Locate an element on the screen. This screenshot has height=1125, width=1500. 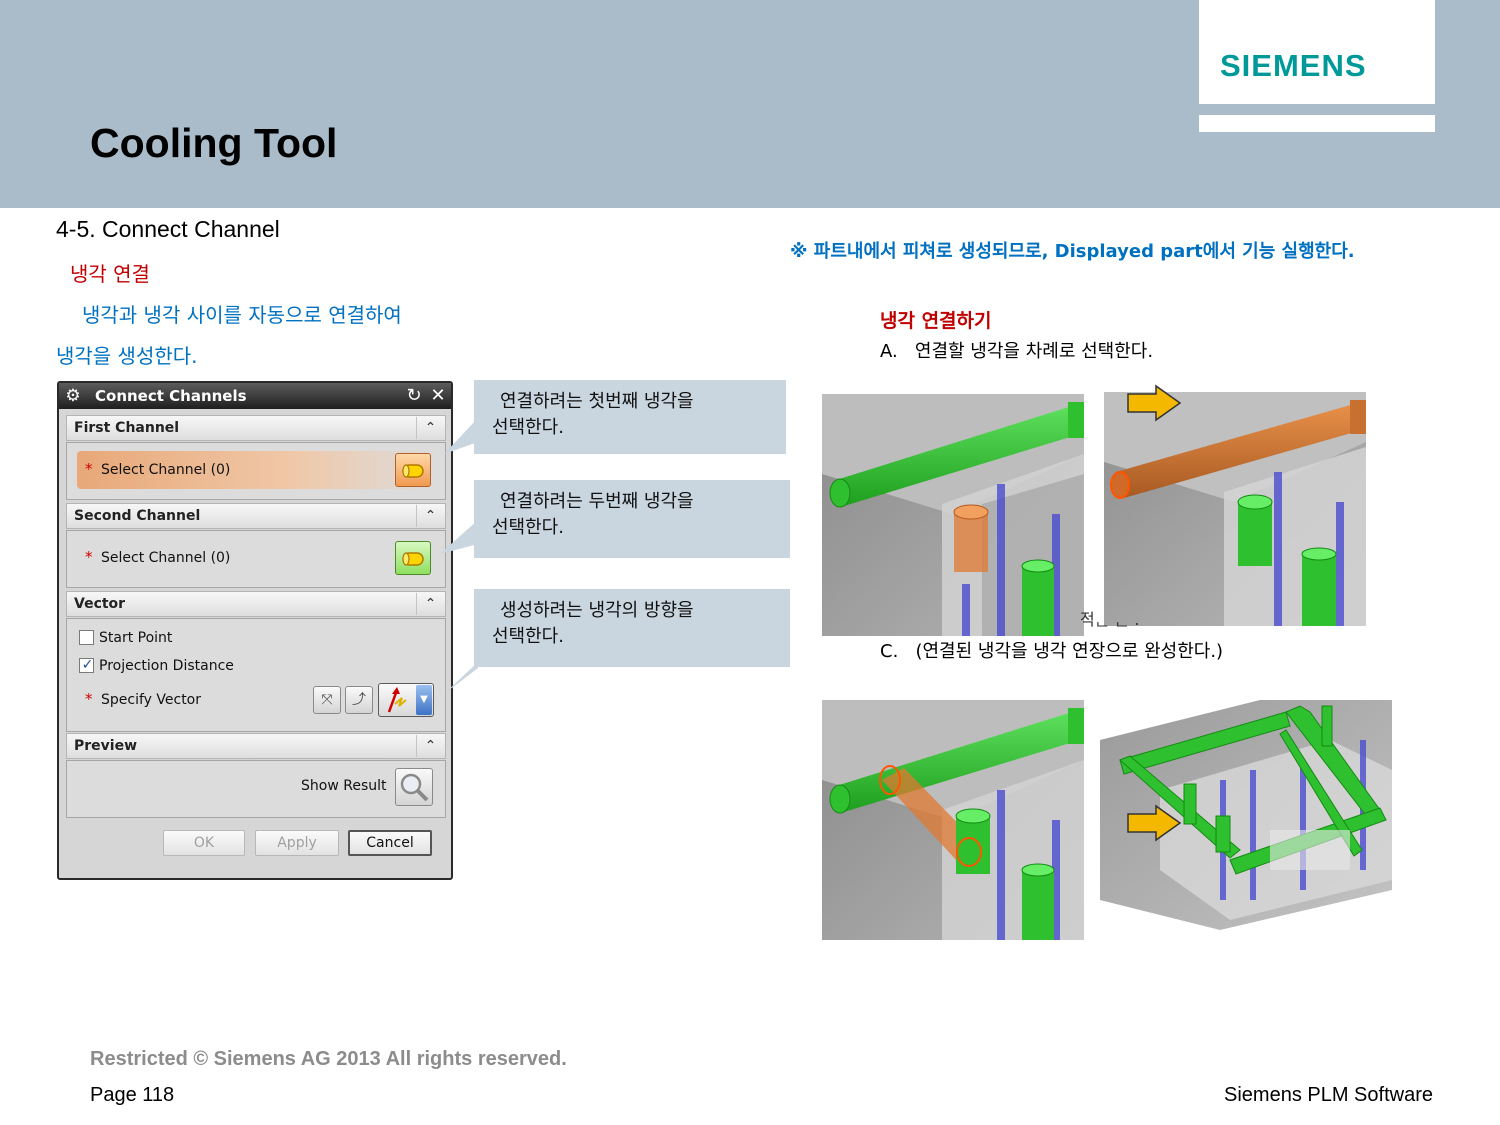
callout-first-line-2: 선택한다. is located at coordinates (528, 427).